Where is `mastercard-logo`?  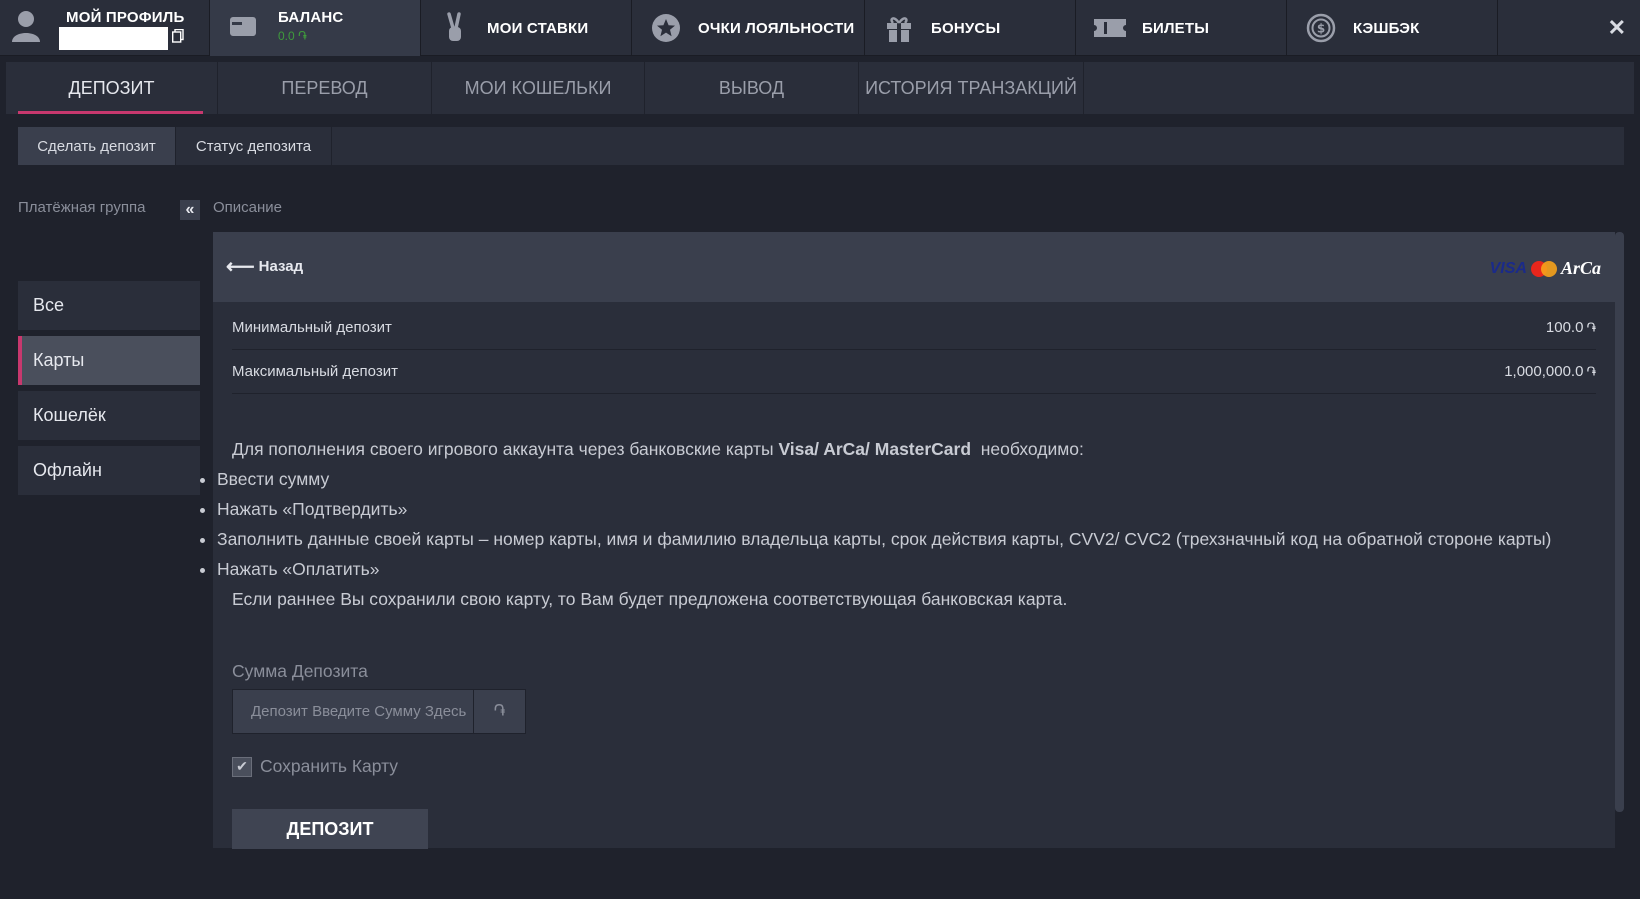
mastercard-logo is located at coordinates (1543, 269).